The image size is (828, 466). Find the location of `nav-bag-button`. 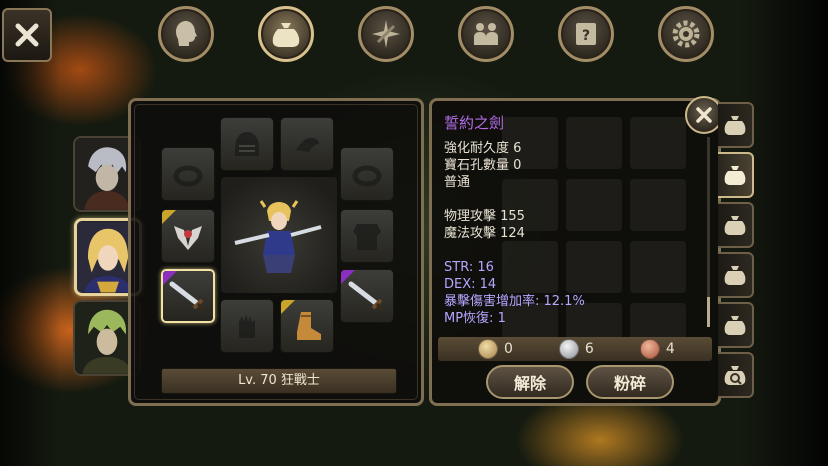

nav-bag-button is located at coordinates (286, 34).